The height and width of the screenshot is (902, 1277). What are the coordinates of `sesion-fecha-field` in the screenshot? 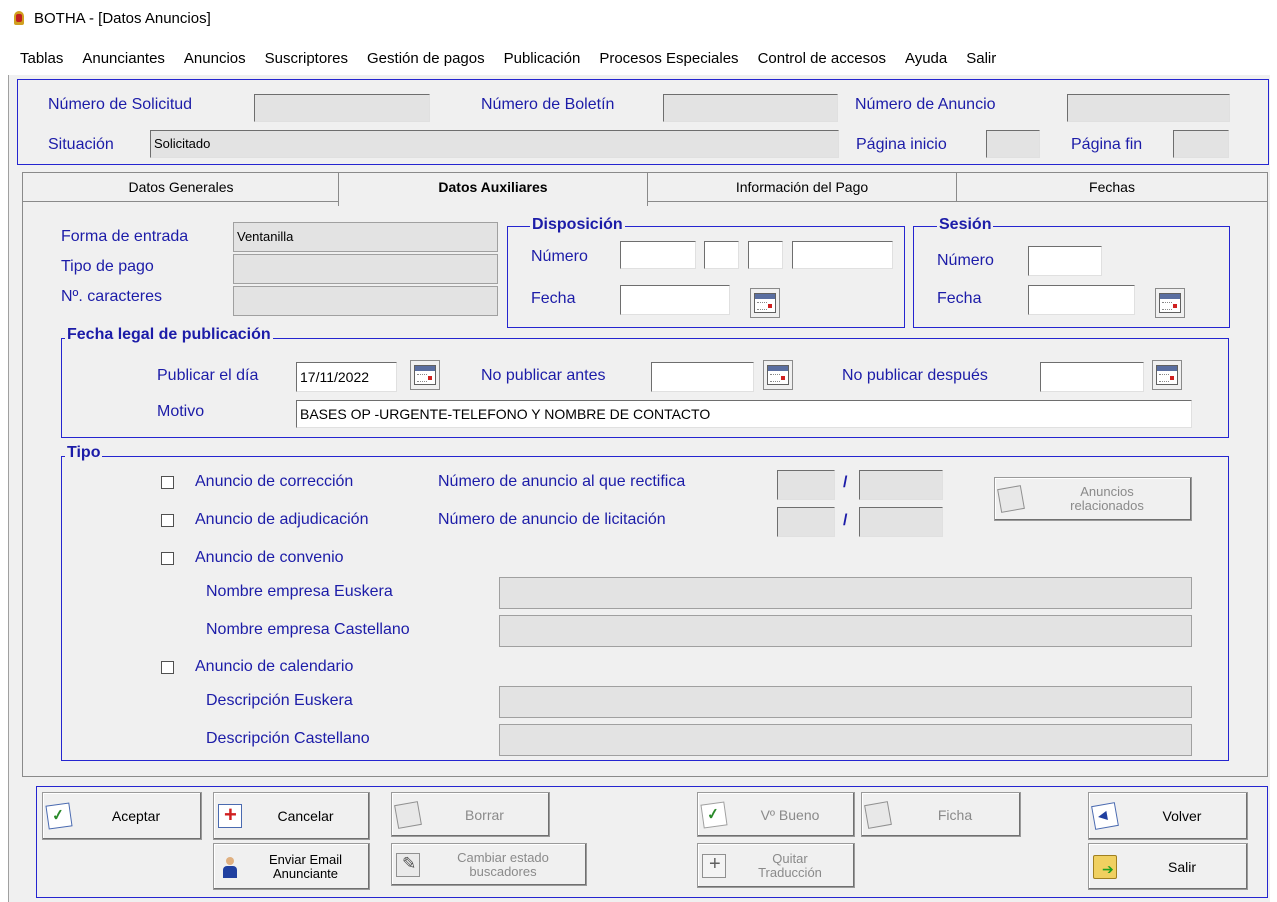 It's located at (1081, 300).